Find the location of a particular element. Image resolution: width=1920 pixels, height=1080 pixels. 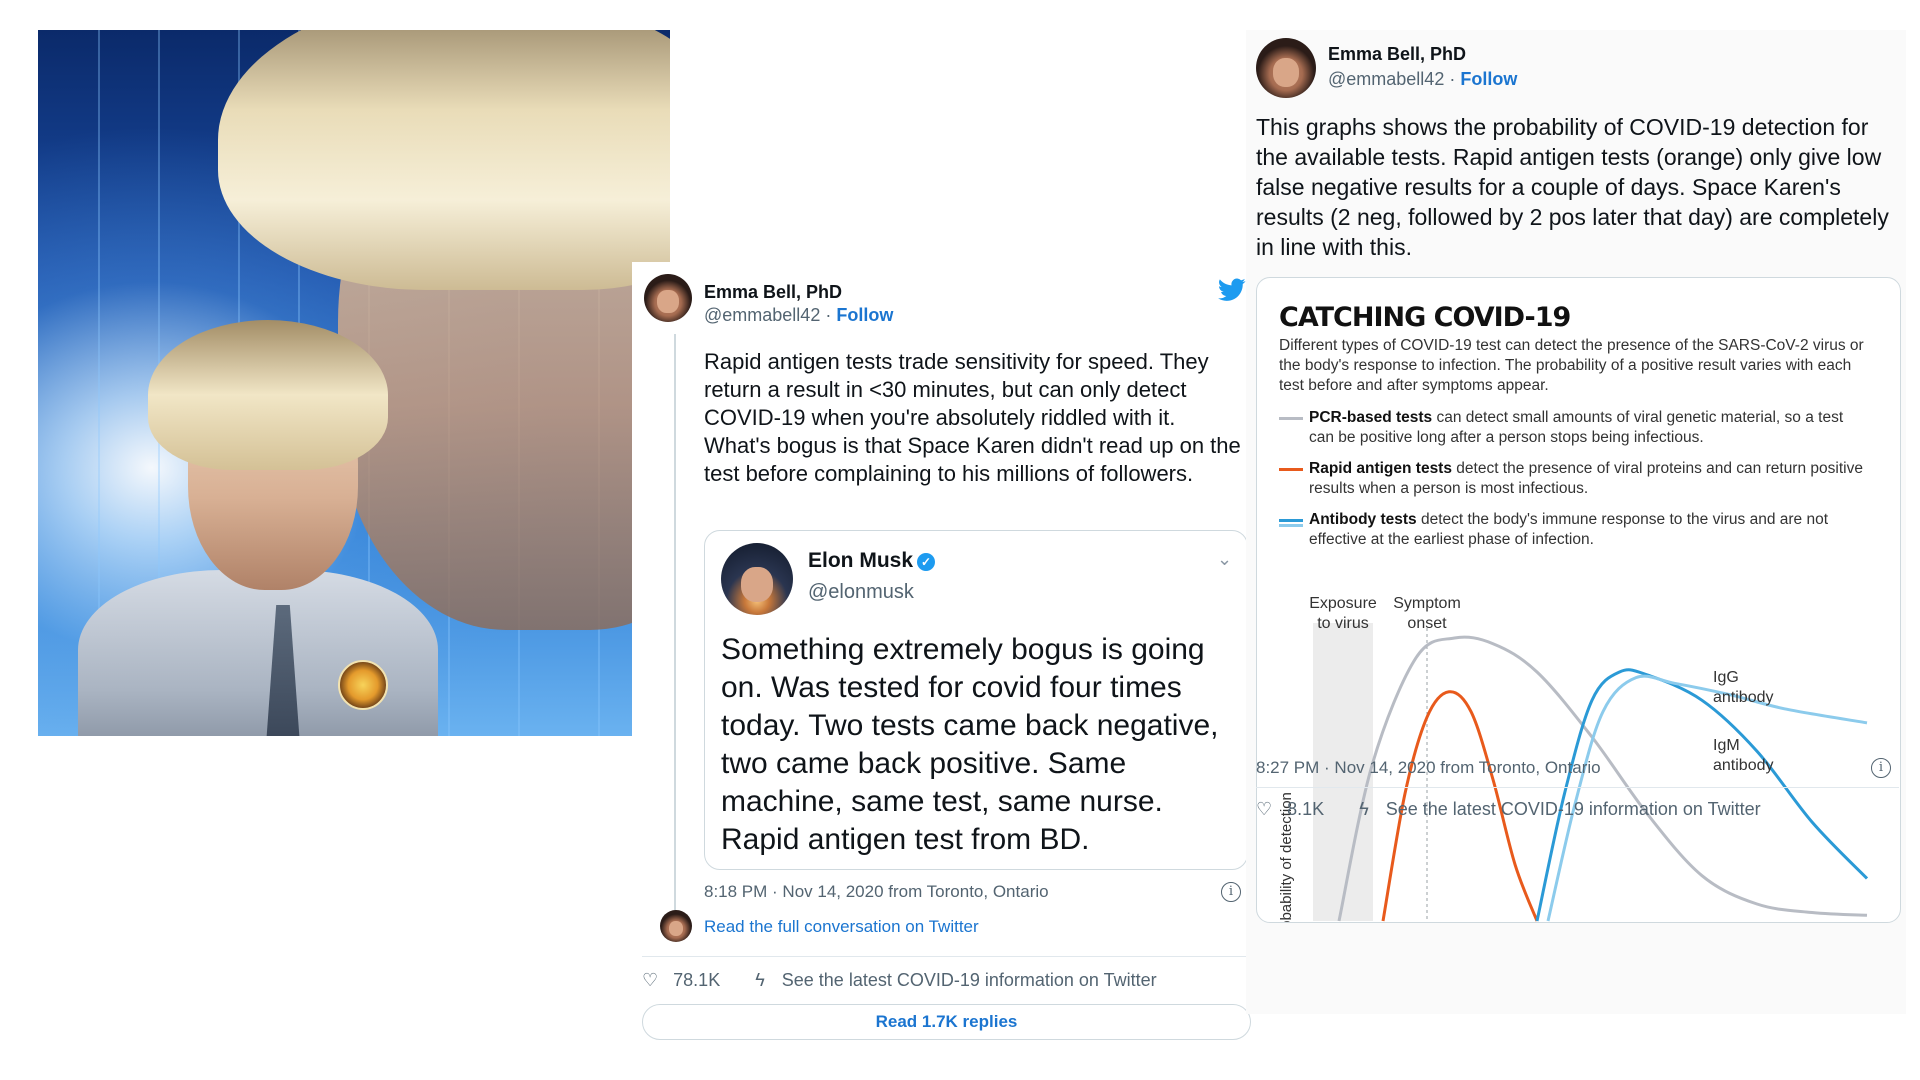

chevron-down-icon: ⌄ is located at coordinates (1224, 559).